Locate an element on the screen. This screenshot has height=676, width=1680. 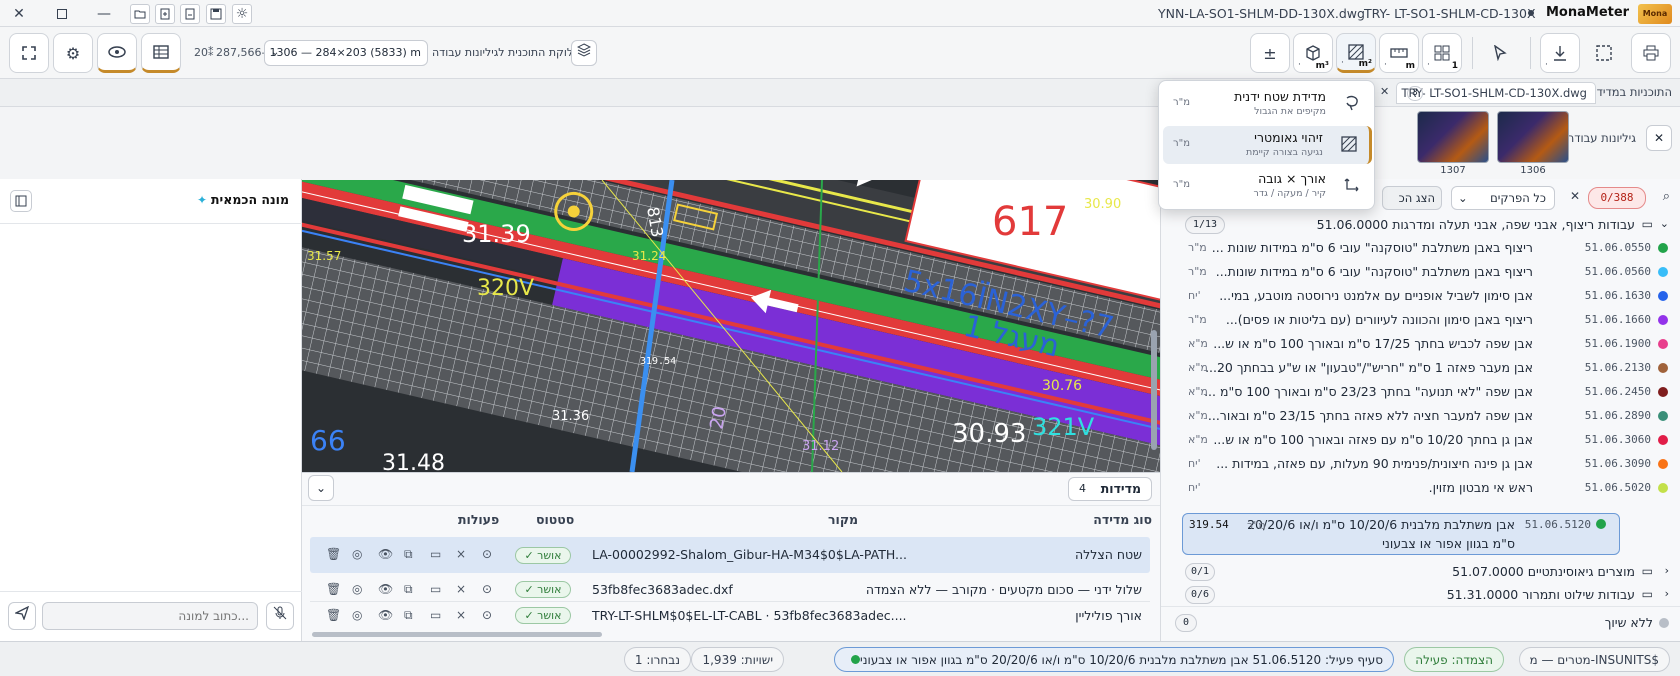
tab-plan-2: TRY- LT-SO1-SHLM-CD-130X.dwg 3 is located at coordinates (1496, 93).